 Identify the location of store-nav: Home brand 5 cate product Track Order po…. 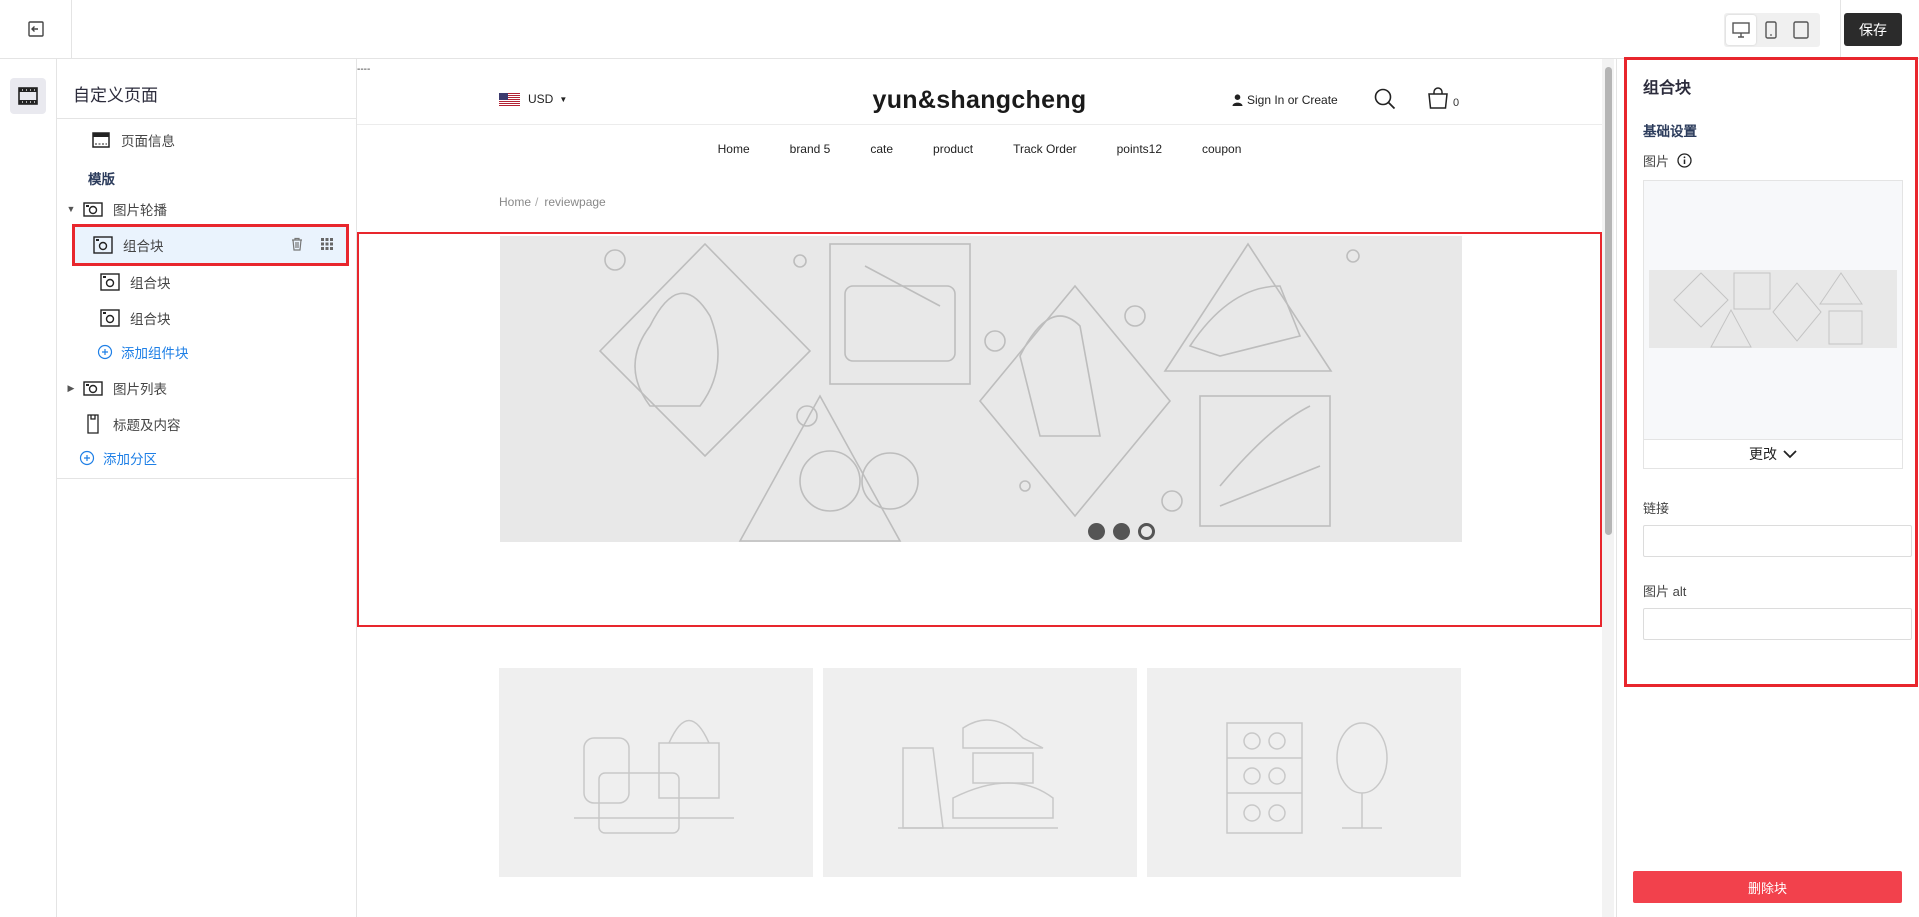
(979, 149).